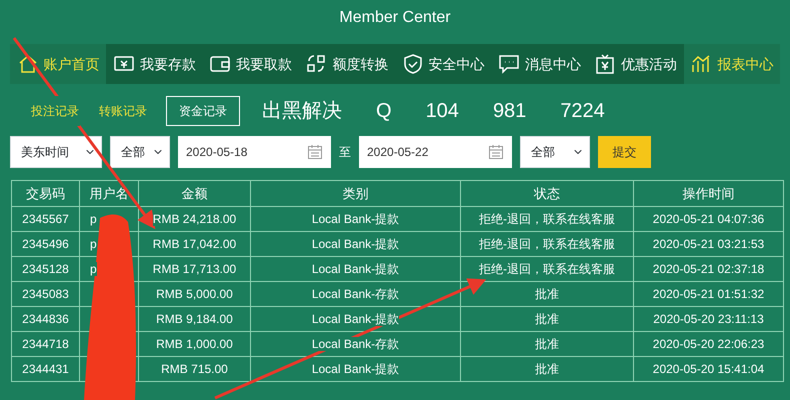  What do you see at coordinates (302, 111) in the screenshot?
I see `banner-text: 出黑解决` at bounding box center [302, 111].